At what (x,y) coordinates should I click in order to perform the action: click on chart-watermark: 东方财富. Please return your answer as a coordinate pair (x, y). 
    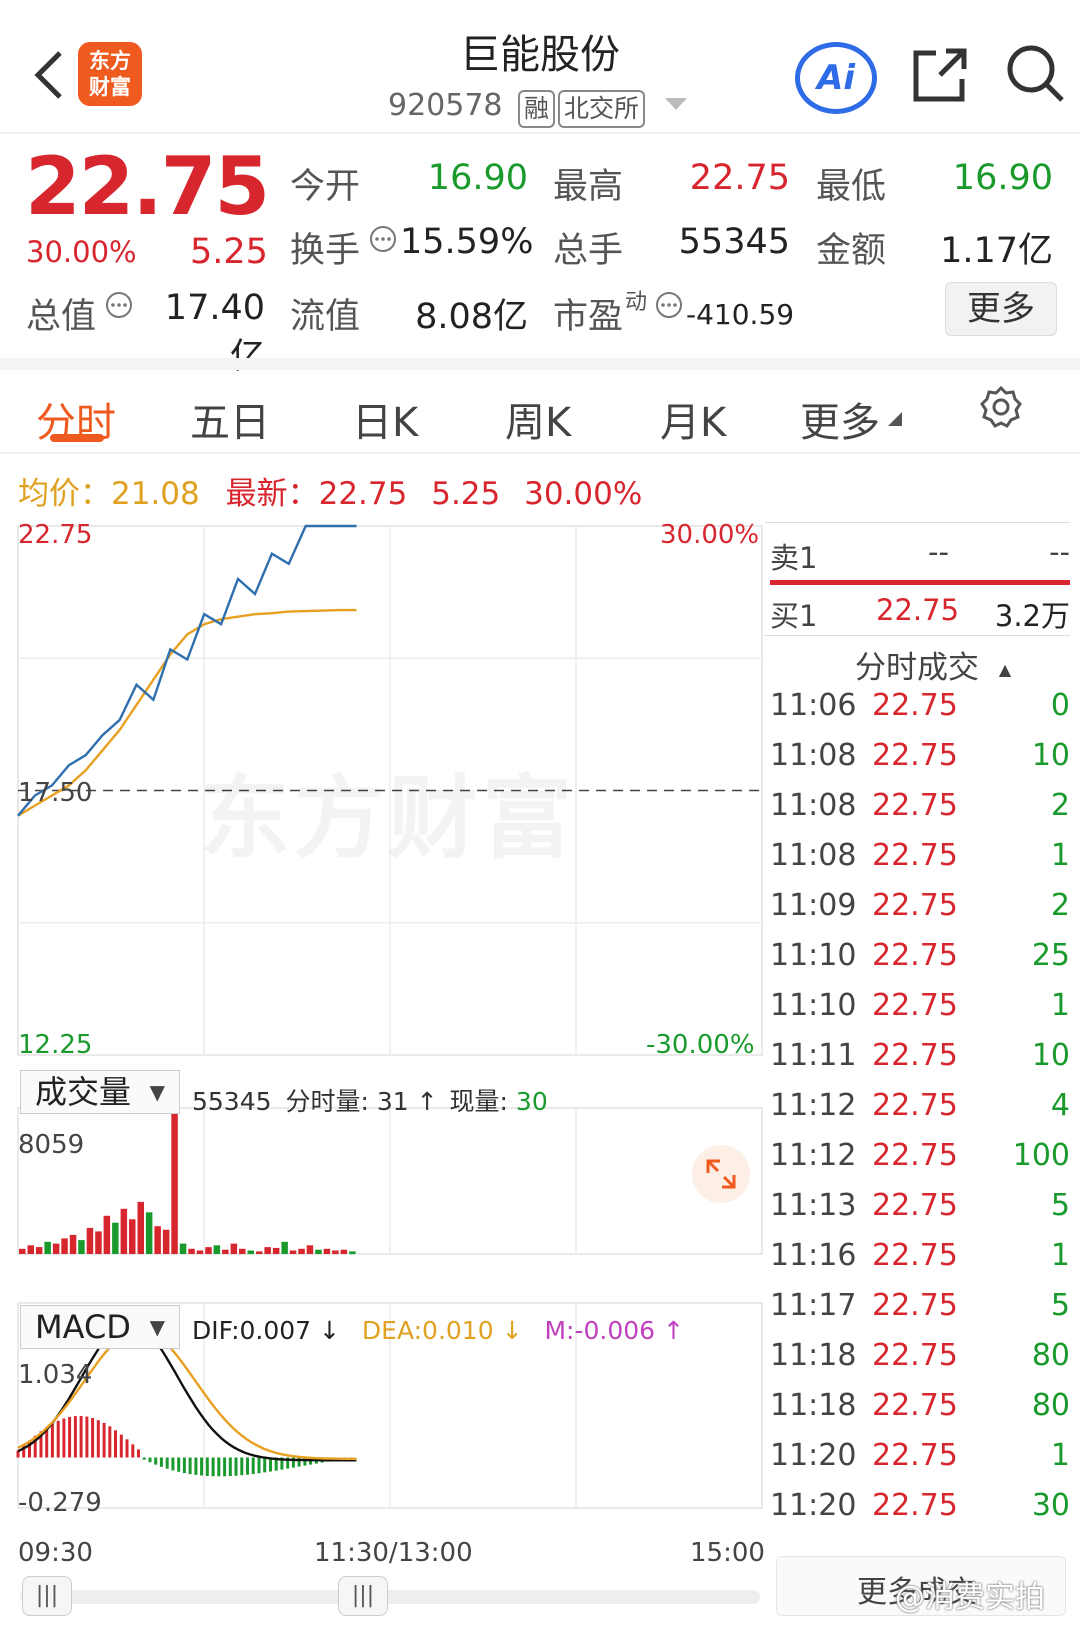
    Looking at the image, I should click on (388, 810).